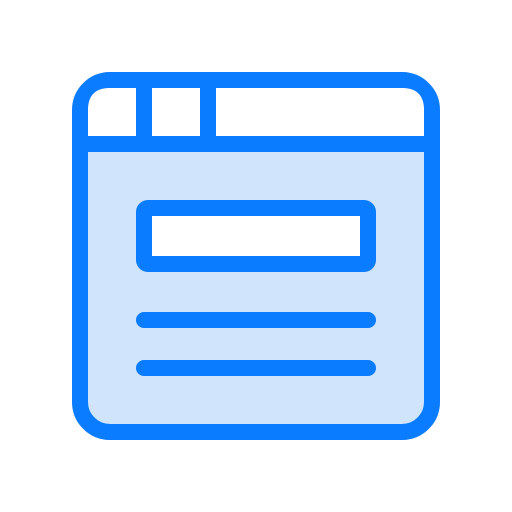  What do you see at coordinates (256, 236) in the screenshot?
I see `content-block` at bounding box center [256, 236].